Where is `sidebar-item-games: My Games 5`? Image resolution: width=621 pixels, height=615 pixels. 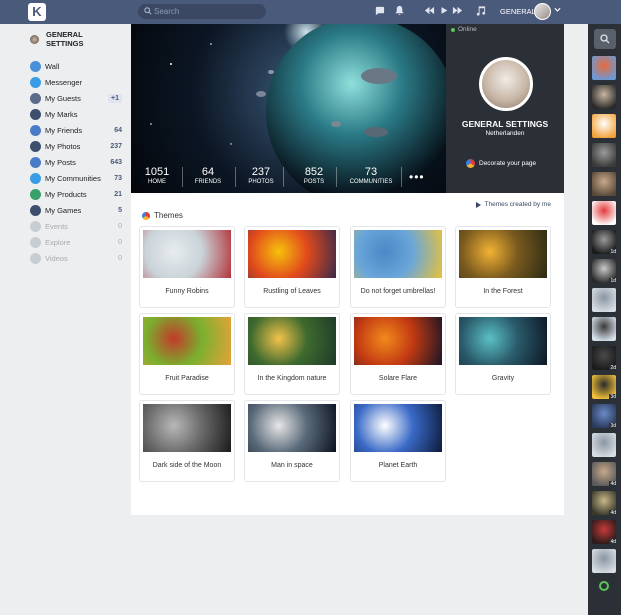 sidebar-item-games: My Games 5 is located at coordinates (76, 210).